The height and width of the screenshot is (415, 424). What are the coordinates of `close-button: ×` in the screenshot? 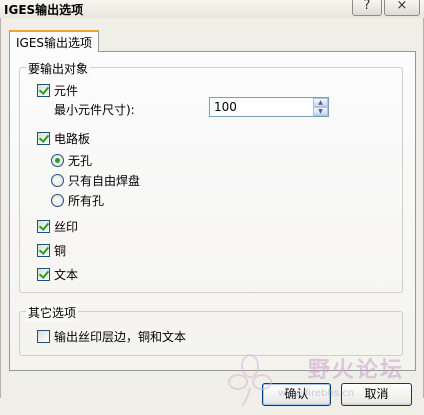 It's located at (402, 8).